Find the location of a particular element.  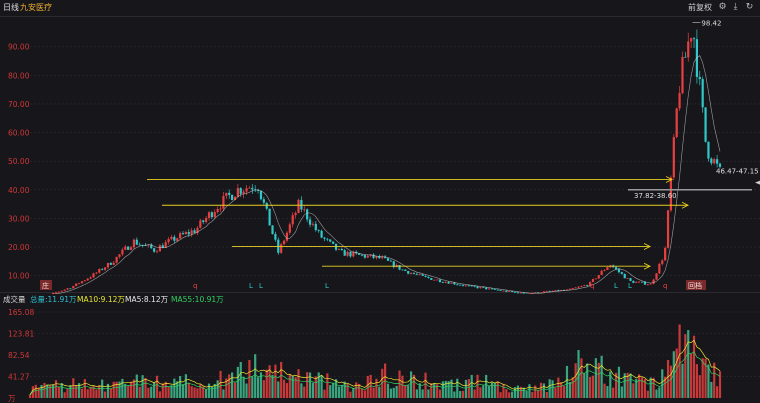

range-label-upper: 46.47-47.15 is located at coordinates (737, 171).